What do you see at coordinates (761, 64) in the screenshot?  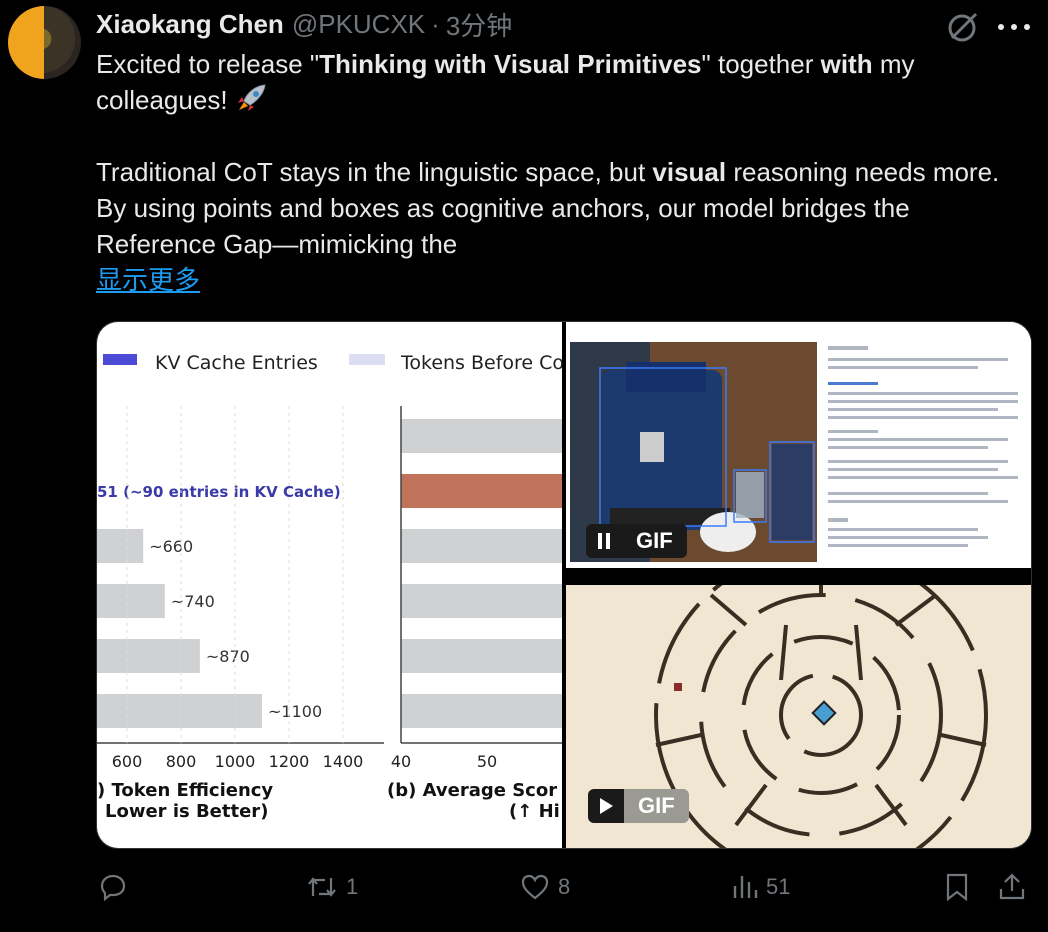 I see `text-segment: " together` at bounding box center [761, 64].